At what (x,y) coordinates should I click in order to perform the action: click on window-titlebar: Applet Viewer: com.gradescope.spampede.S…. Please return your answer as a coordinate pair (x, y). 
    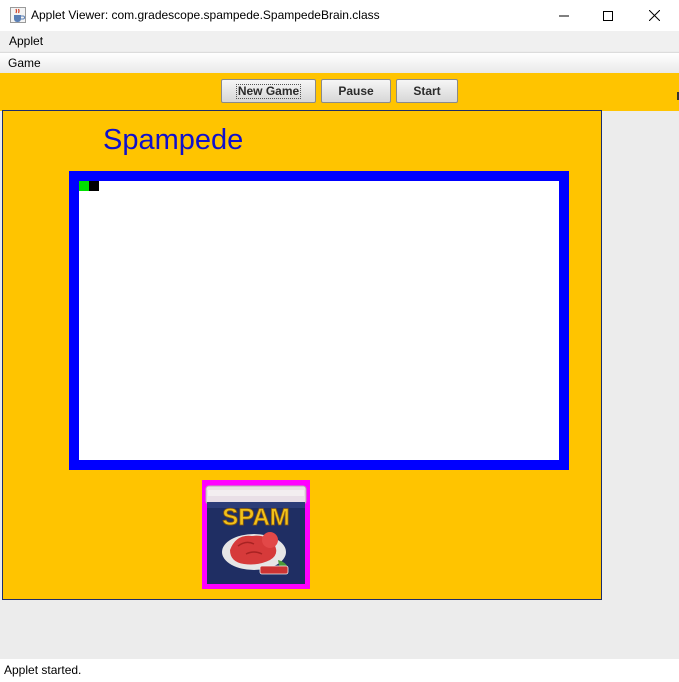
    Looking at the image, I should click on (339, 16).